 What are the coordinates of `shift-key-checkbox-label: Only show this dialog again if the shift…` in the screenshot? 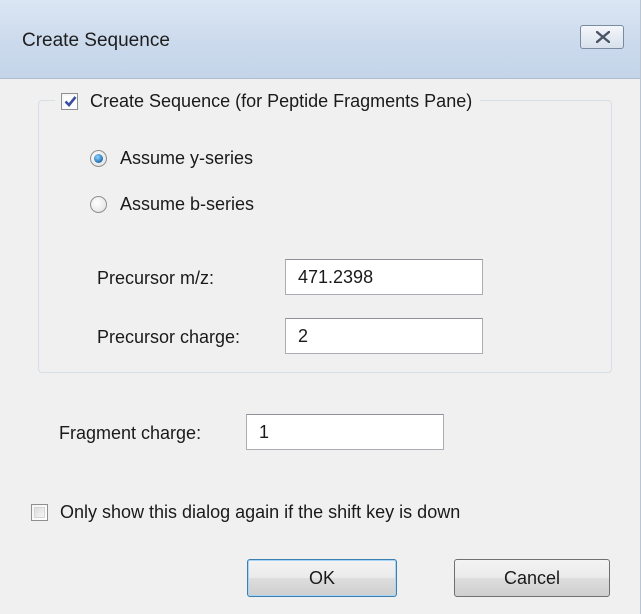 It's located at (260, 512).